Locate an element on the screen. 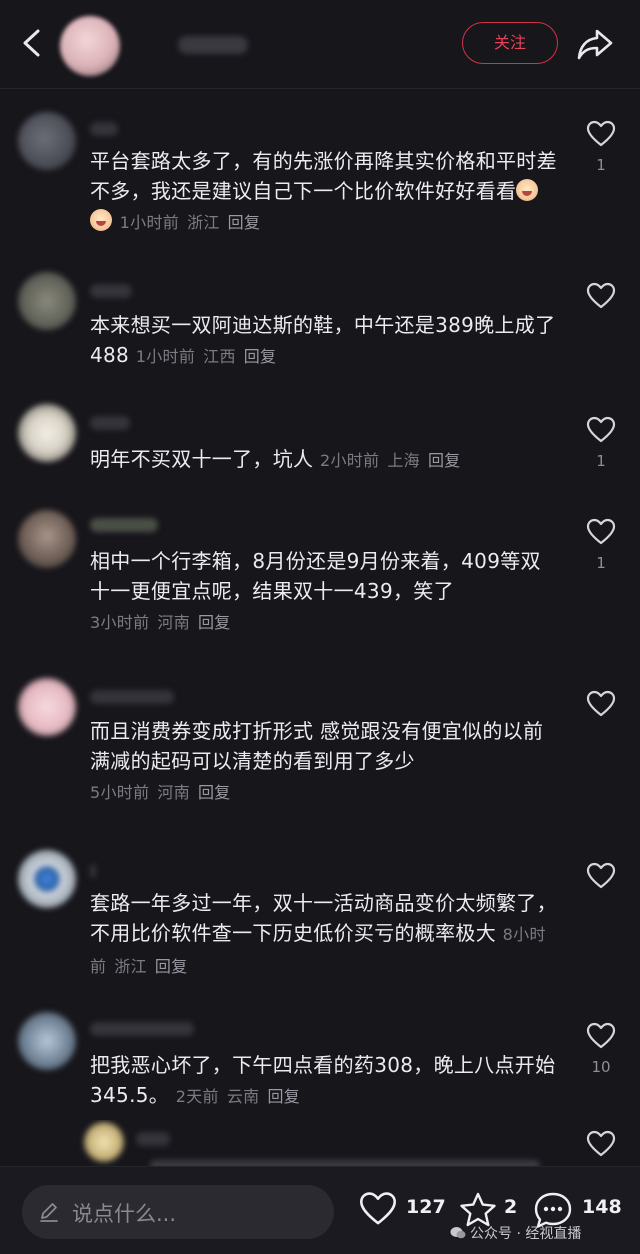 This screenshot has width=640, height=1254. comment-location: 江西 is located at coordinates (219, 356).